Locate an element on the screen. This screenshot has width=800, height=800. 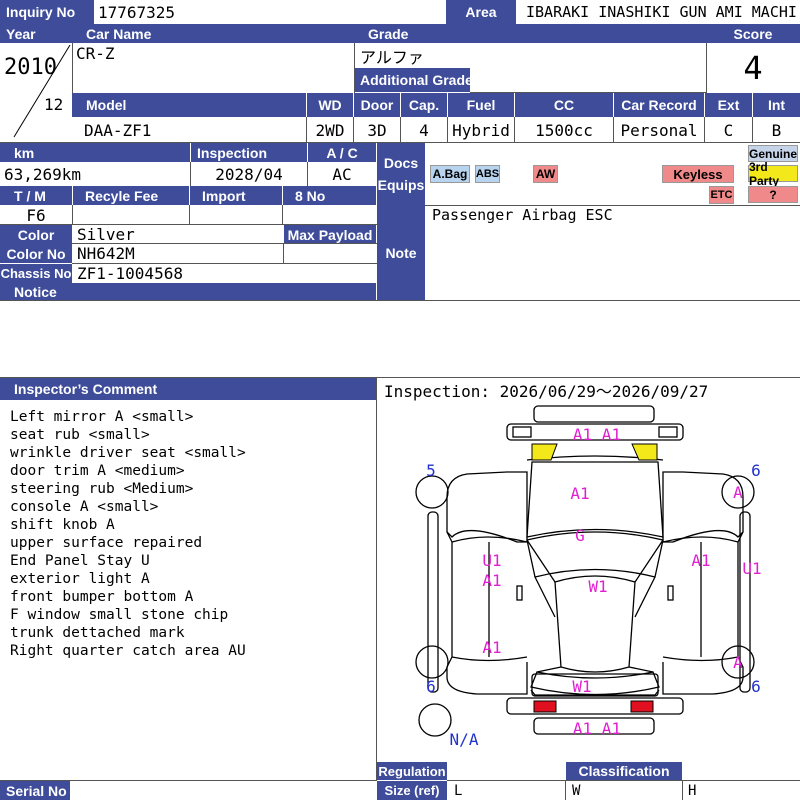
km-label: km is located at coordinates (95, 152).